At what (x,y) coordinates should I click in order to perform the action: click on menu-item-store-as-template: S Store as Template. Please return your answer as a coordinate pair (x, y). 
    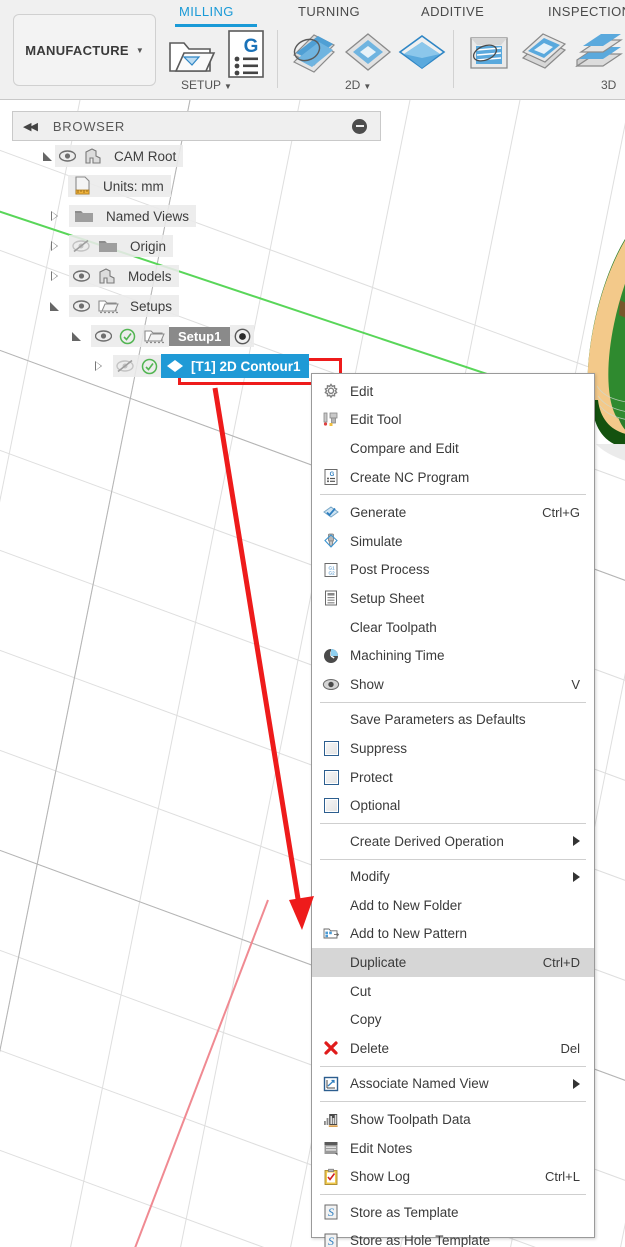
    Looking at the image, I should click on (453, 1212).